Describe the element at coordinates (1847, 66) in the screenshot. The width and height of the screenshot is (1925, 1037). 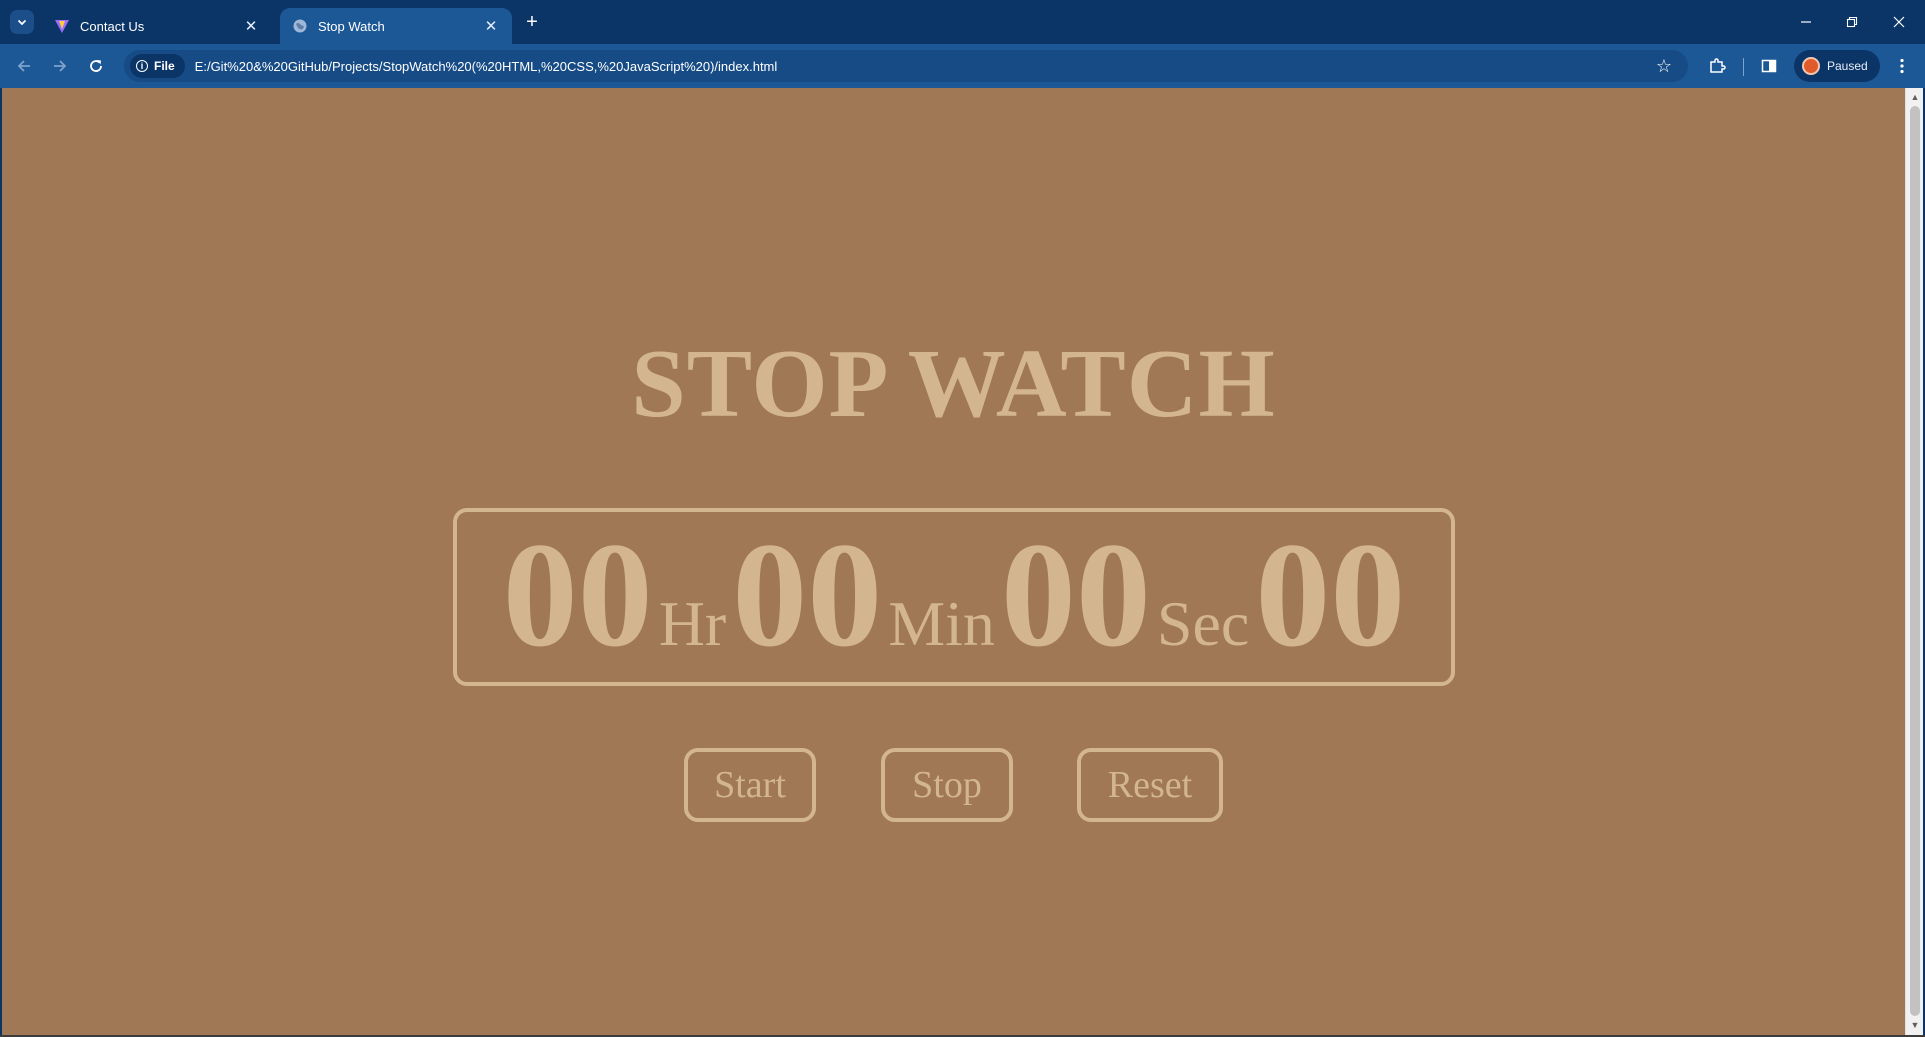
I see `profile-status-label: Paused` at that location.